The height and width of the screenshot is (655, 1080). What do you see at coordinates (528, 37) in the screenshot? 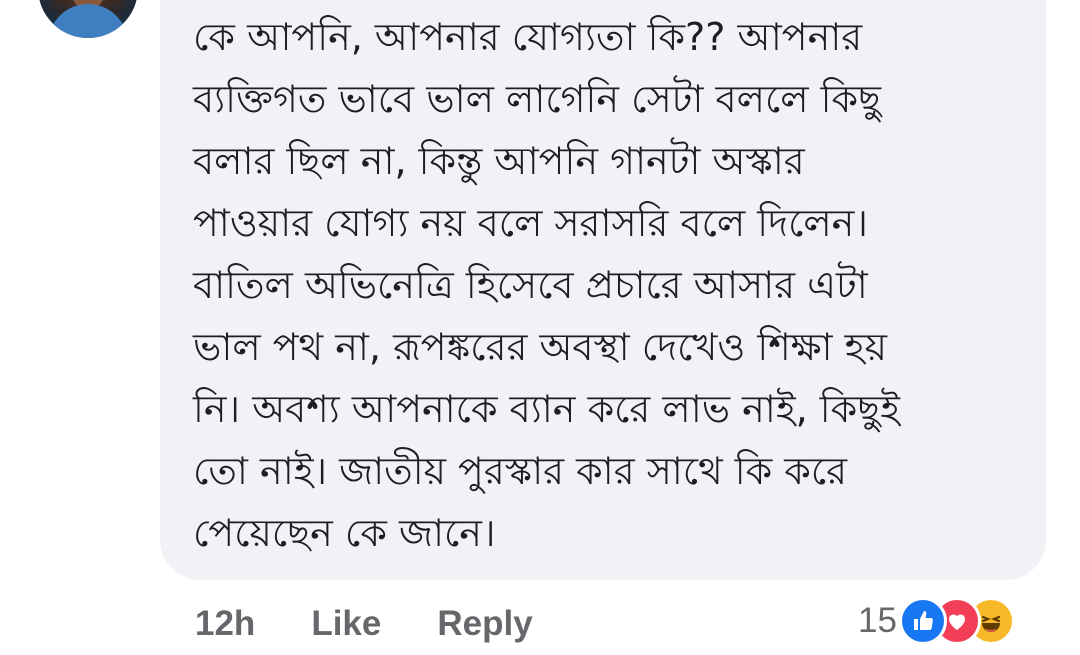
I see `comment-line: কে আপনি, আপনার যোগ্যতা কি?? আপনার` at bounding box center [528, 37].